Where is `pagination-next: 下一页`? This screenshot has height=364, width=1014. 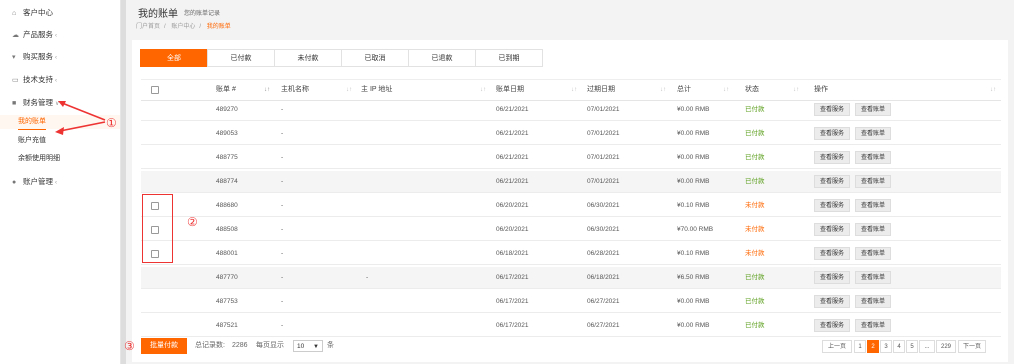 pagination-next: 下一页 is located at coordinates (972, 346).